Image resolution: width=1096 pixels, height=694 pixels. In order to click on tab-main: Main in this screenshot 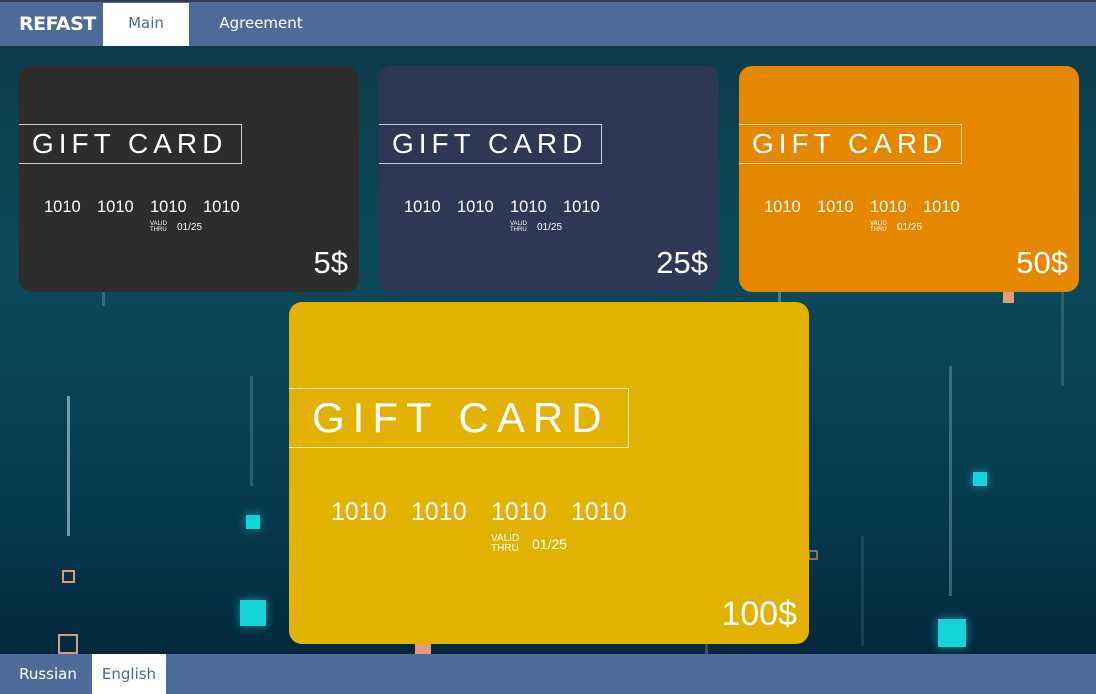, I will do `click(146, 24)`.